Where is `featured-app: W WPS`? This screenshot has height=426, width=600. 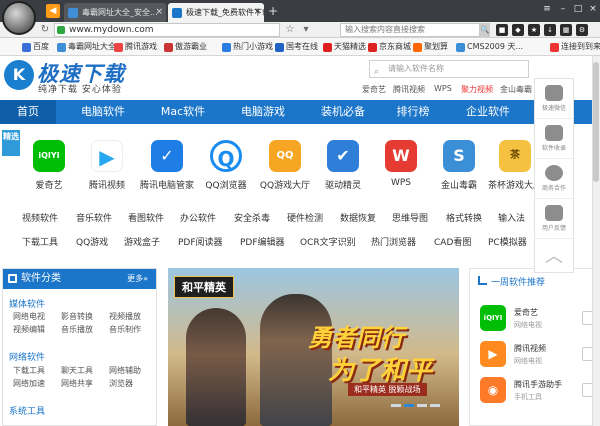 featured-app: W WPS is located at coordinates (401, 164).